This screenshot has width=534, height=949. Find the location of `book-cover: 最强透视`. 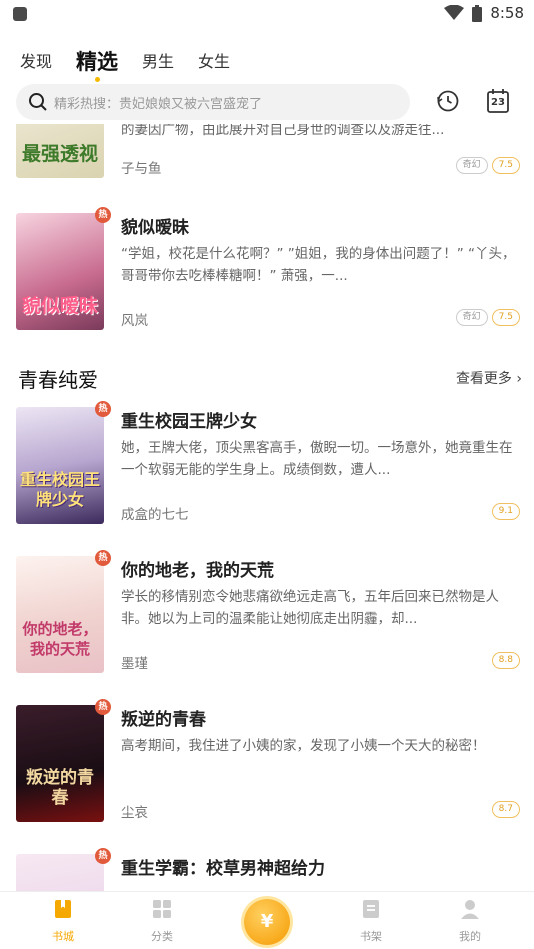

book-cover: 最强透视 is located at coordinates (60, 151).